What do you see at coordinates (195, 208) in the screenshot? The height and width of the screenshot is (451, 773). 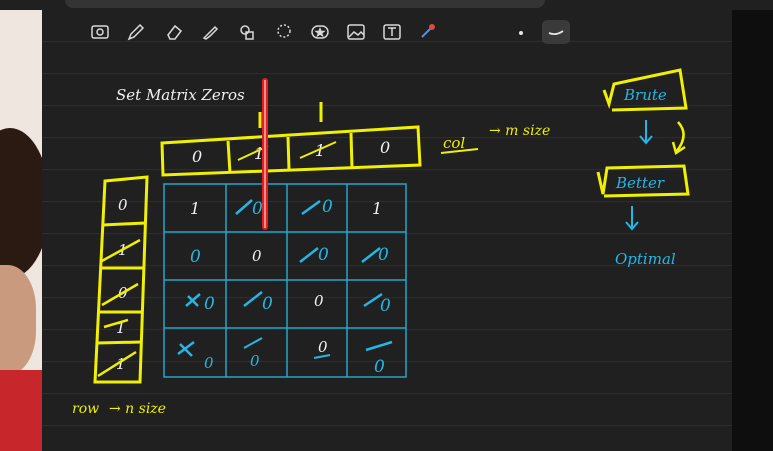 I see `matrix-cell-0-0: 1` at bounding box center [195, 208].